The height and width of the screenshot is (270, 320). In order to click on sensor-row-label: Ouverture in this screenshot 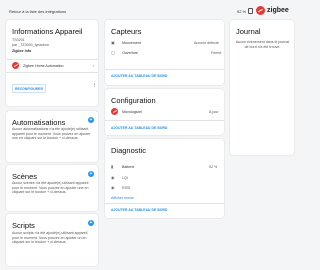, I will do `click(130, 53)`.